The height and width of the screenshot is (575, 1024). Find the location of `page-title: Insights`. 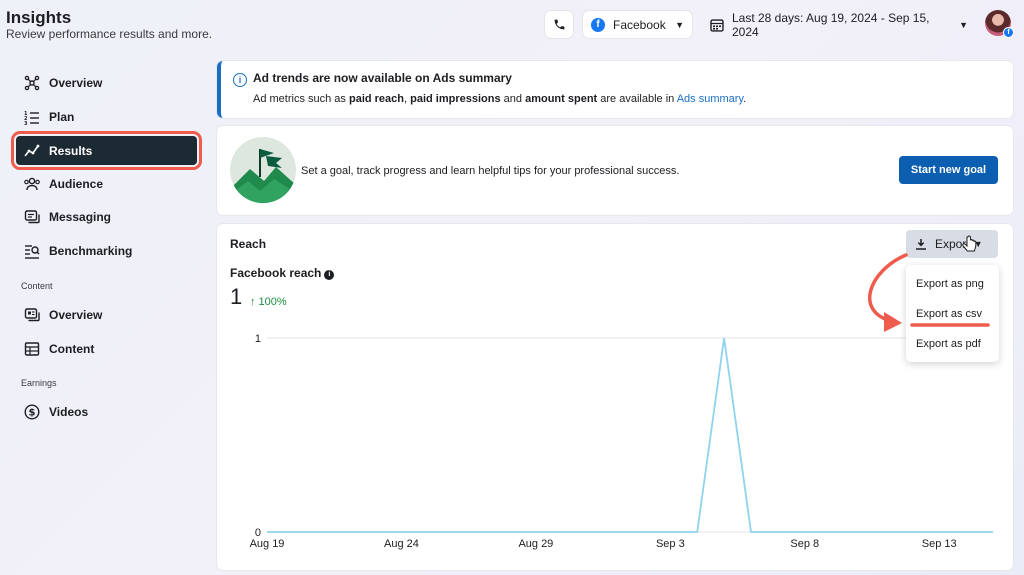

page-title: Insights is located at coordinates (39, 17).